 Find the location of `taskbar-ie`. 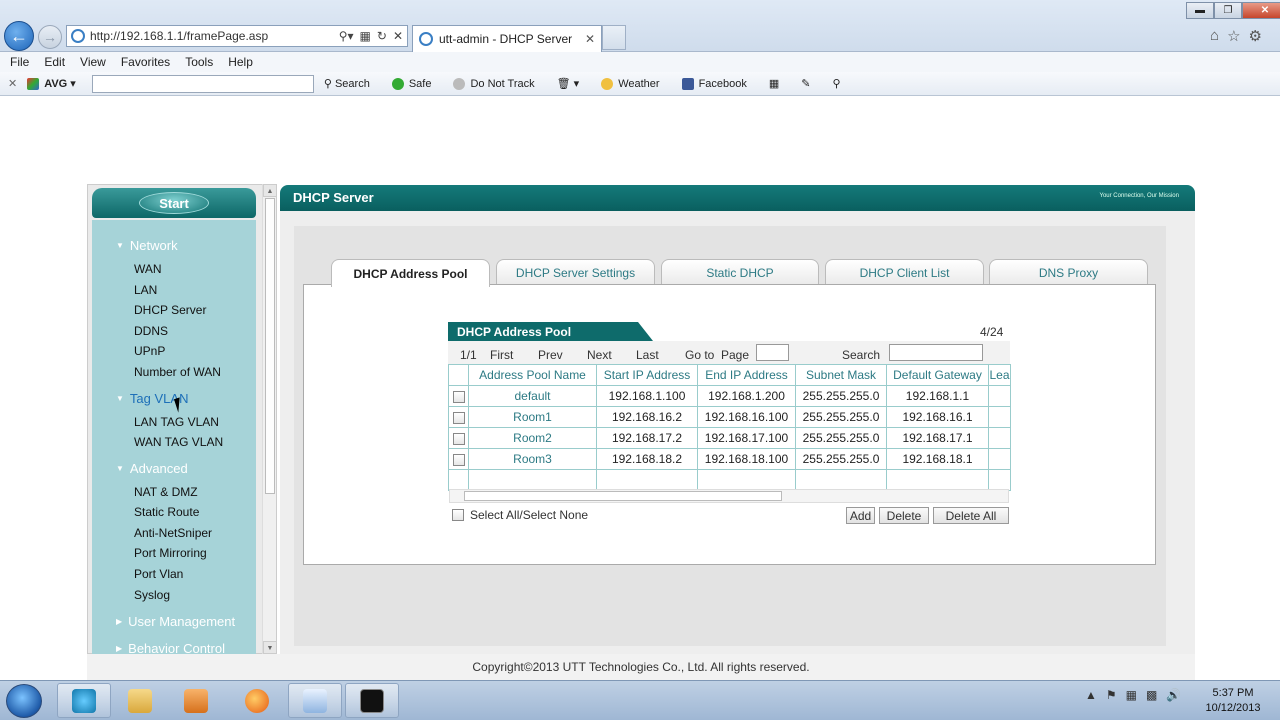

taskbar-ie is located at coordinates (84, 700).